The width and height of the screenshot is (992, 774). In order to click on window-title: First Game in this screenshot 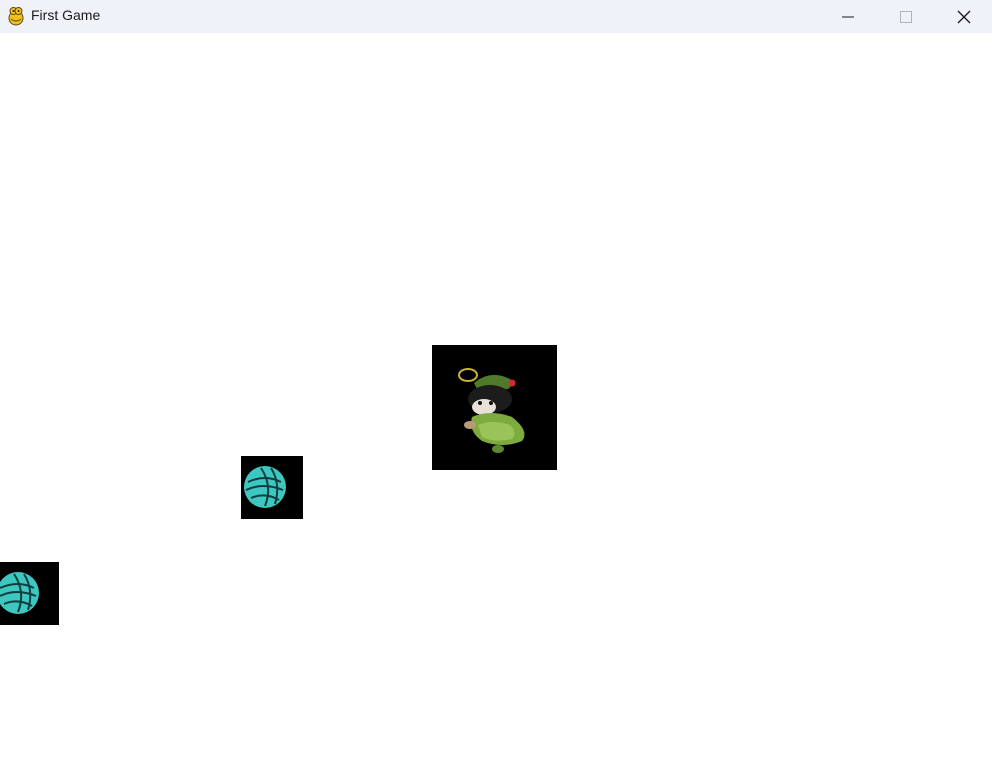, I will do `click(66, 15)`.